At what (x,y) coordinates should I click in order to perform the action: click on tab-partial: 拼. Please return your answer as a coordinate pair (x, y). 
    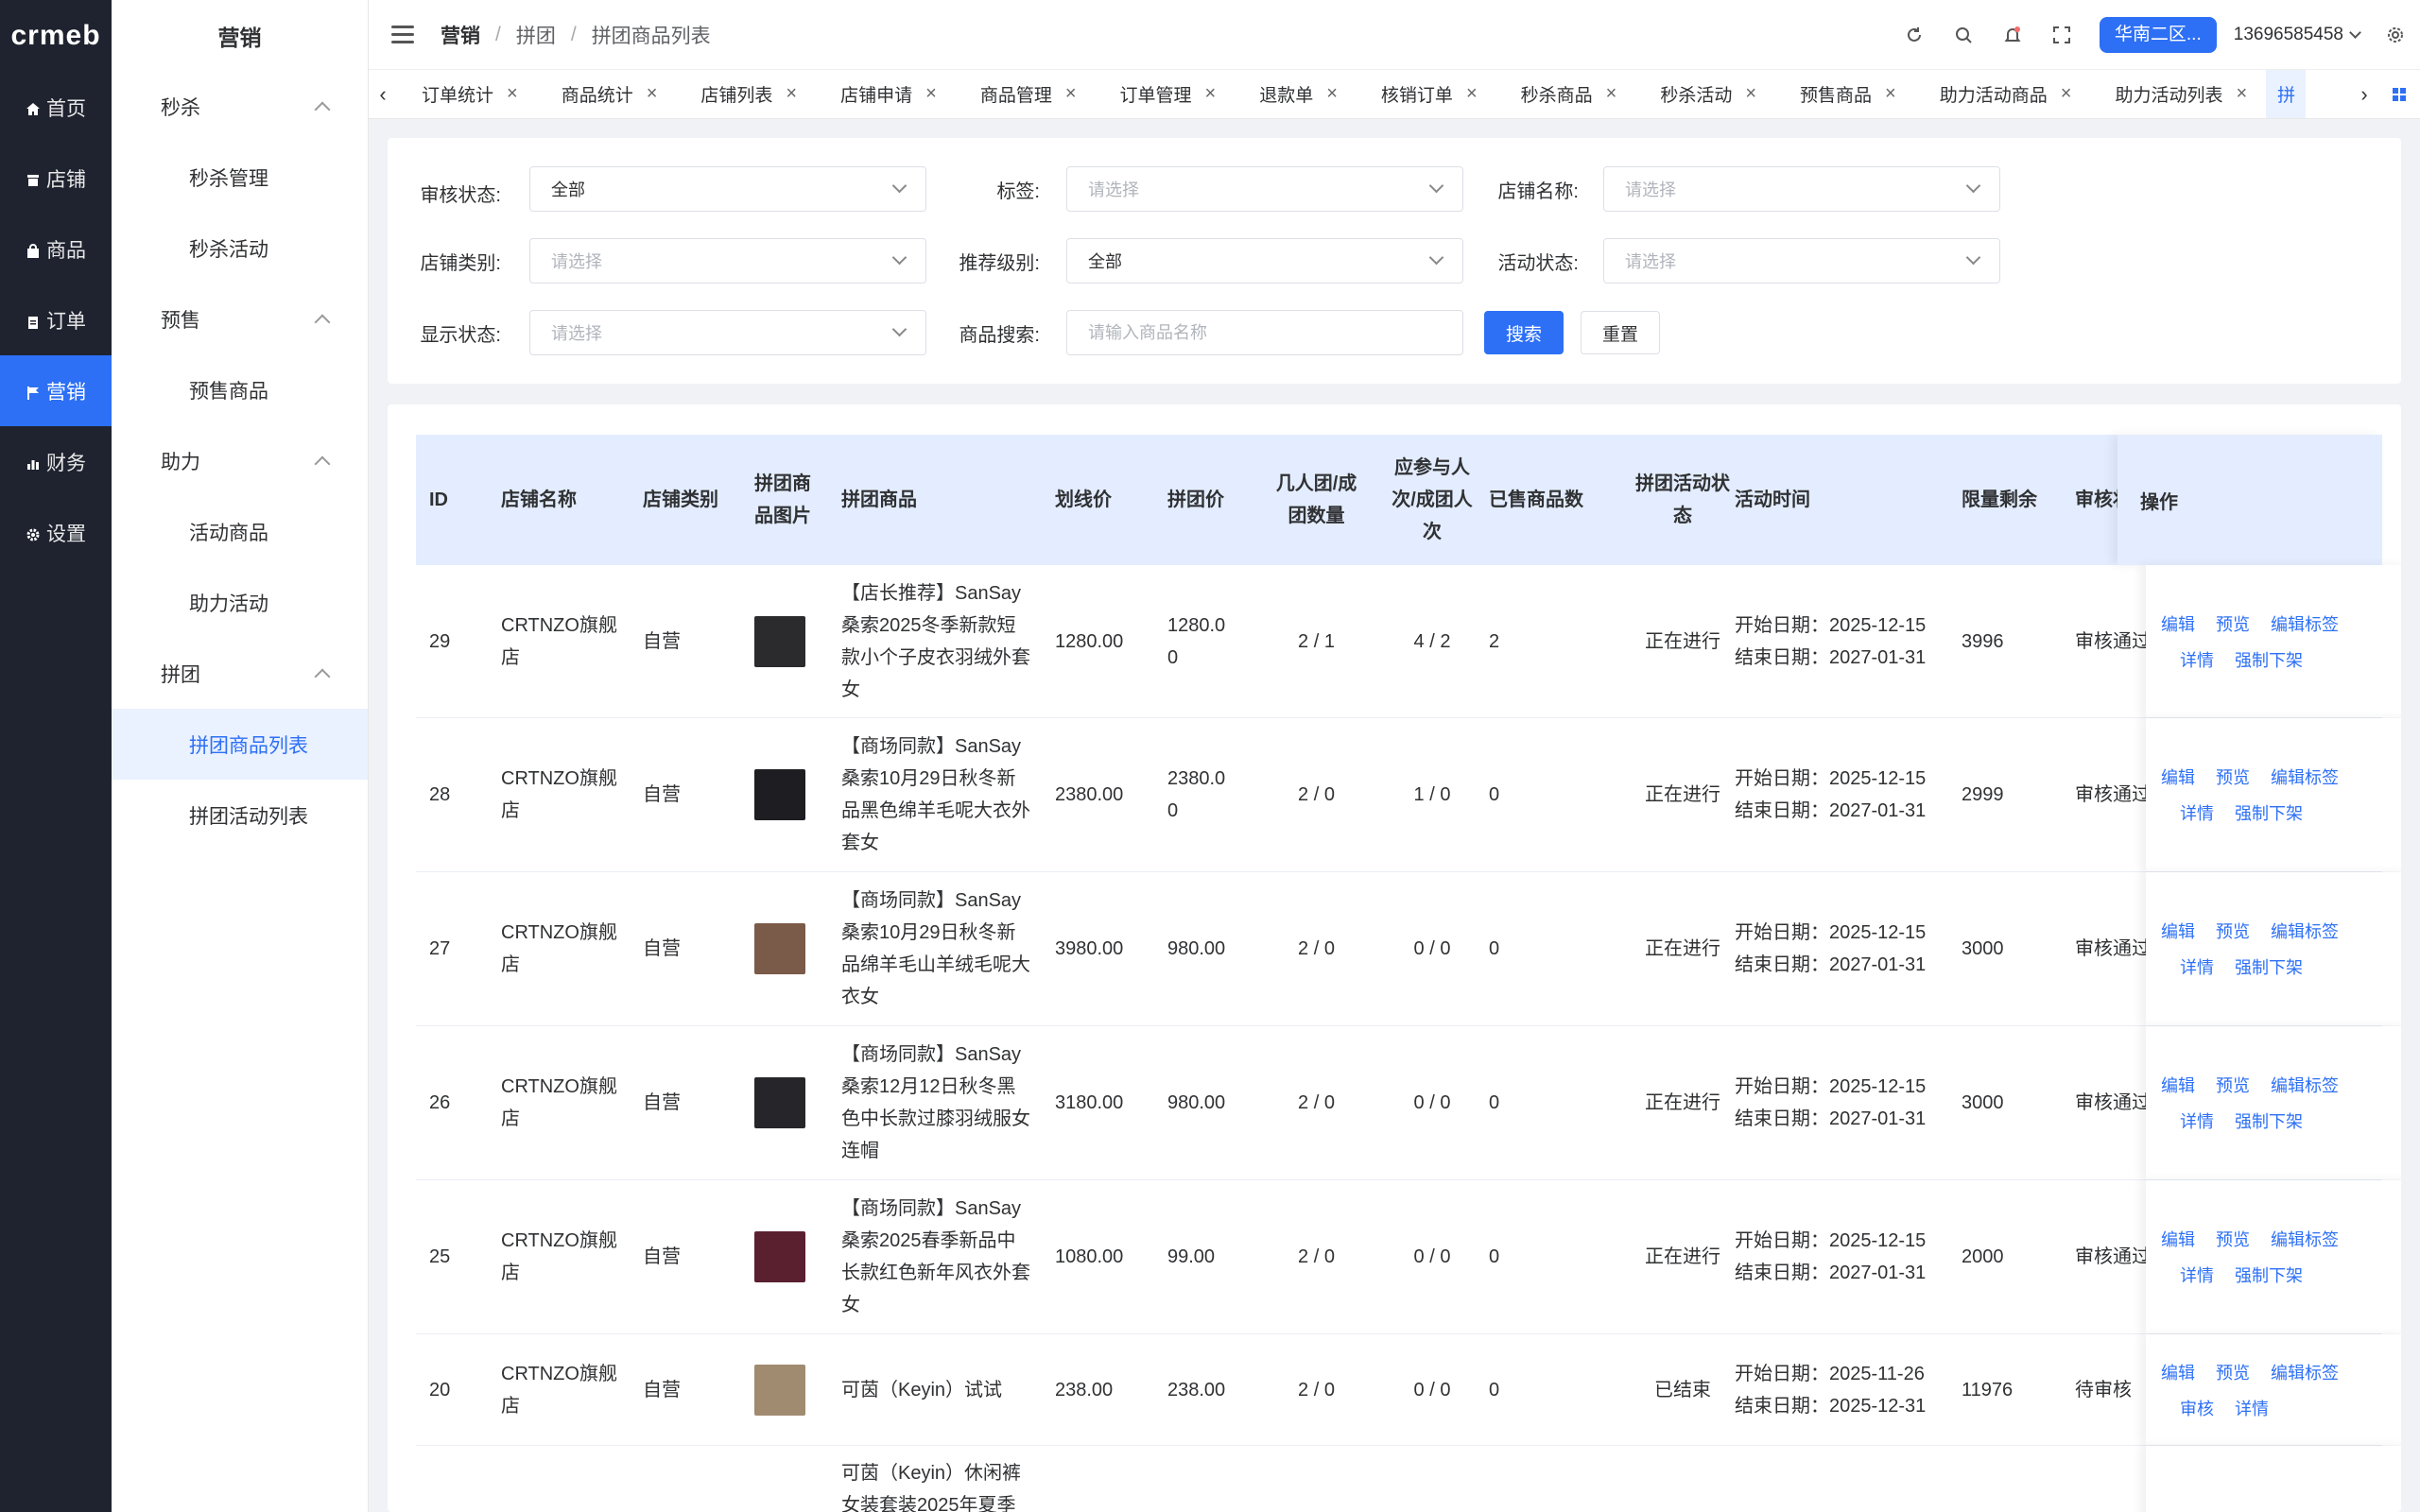
    Looking at the image, I should click on (2287, 94).